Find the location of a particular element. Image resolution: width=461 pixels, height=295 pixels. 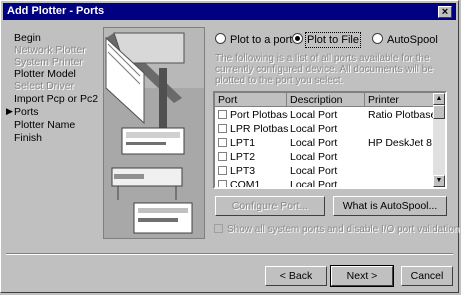

column-header-description: Description is located at coordinates (326, 100).